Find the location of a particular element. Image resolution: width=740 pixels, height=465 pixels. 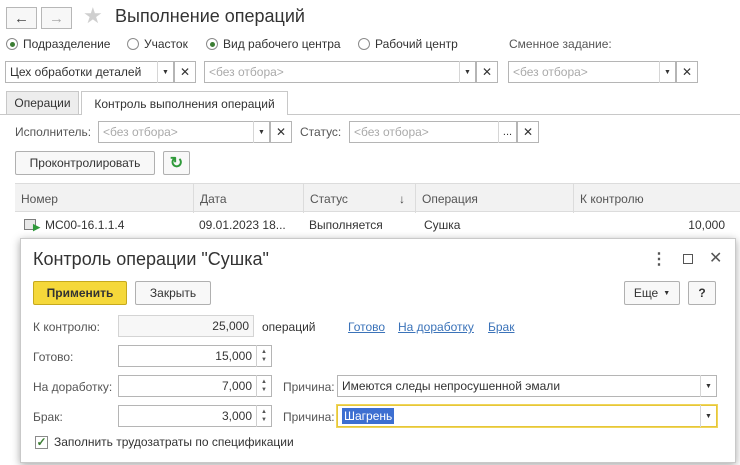

defect-value: 3,000 is located at coordinates (236, 416).